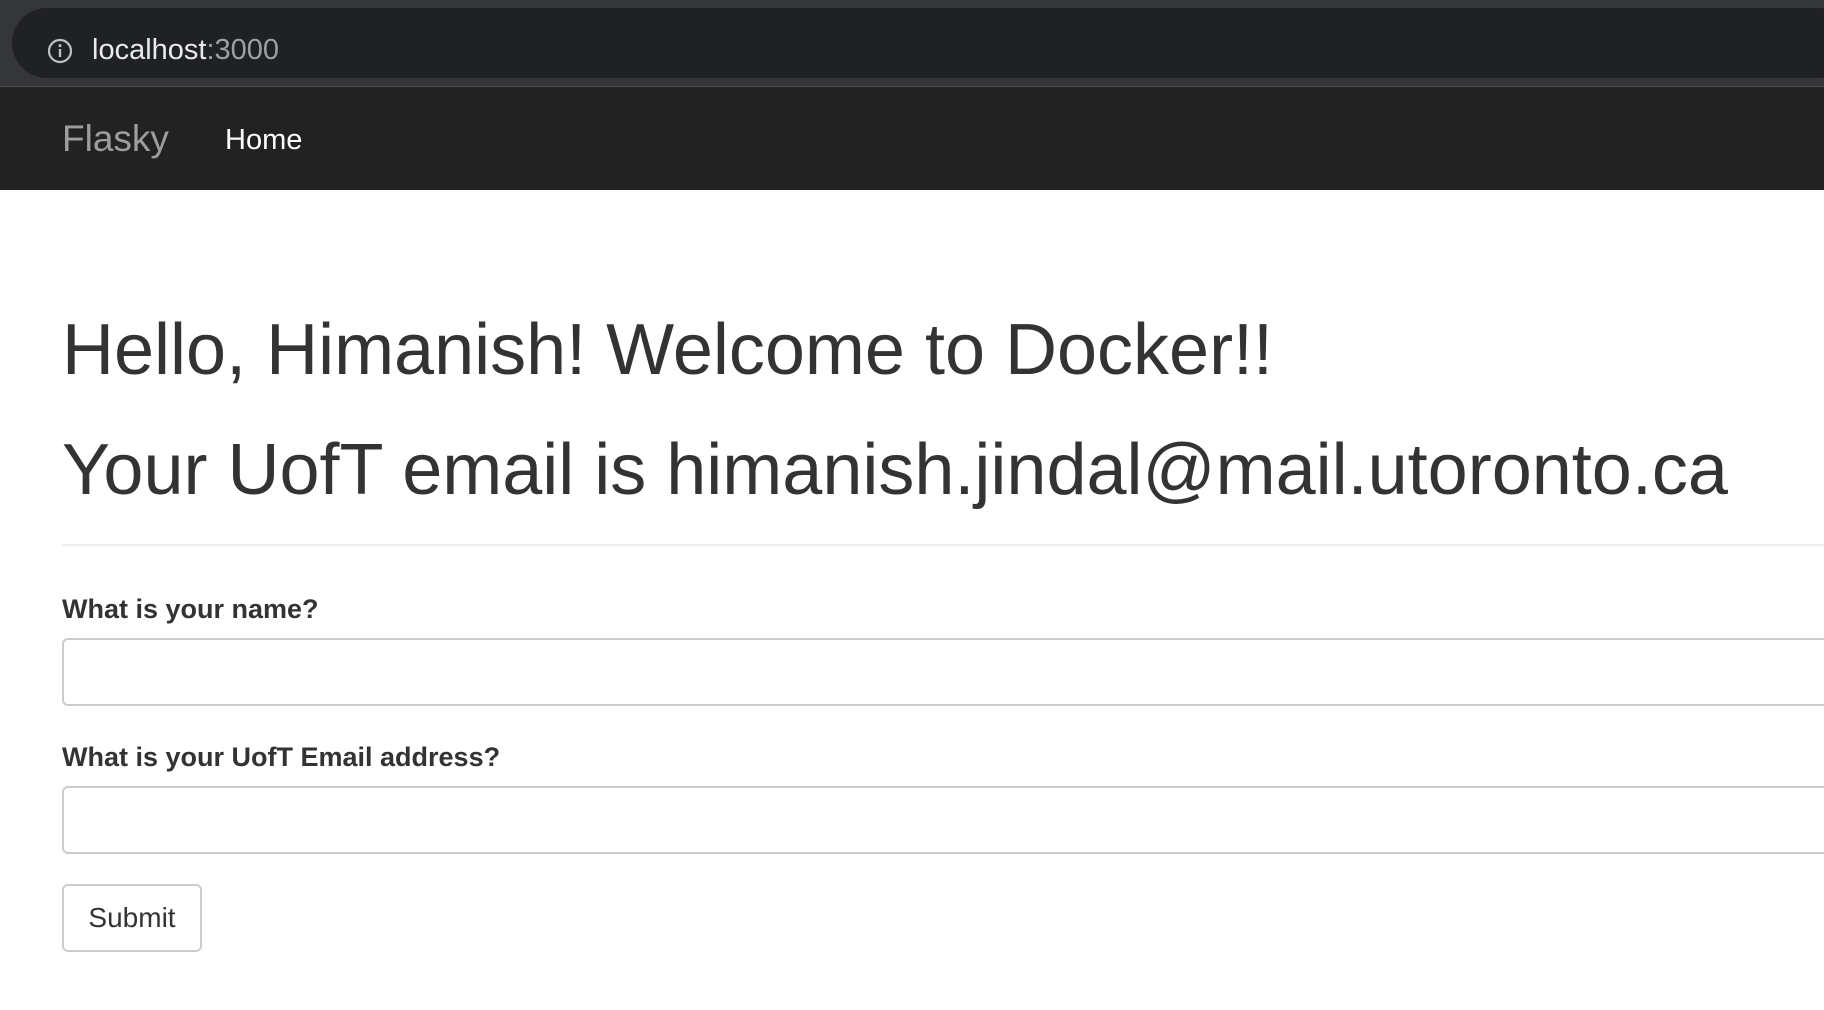 The image size is (1824, 1010). Describe the element at coordinates (115, 139) in the screenshot. I see `navbar-brand: Flasky` at that location.